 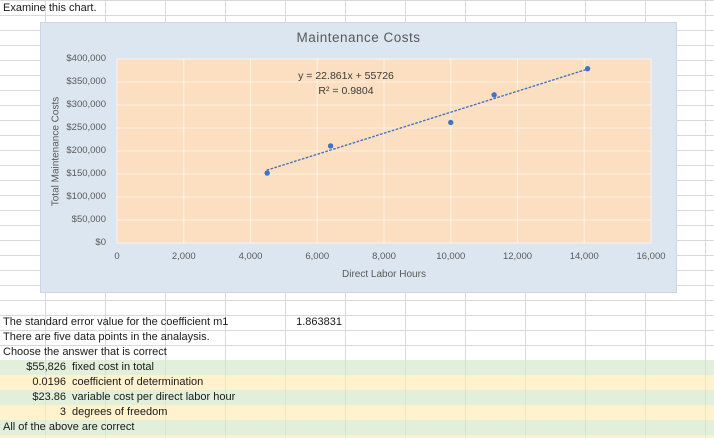 What do you see at coordinates (117, 256) in the screenshot?
I see `x-tick-label: 0` at bounding box center [117, 256].